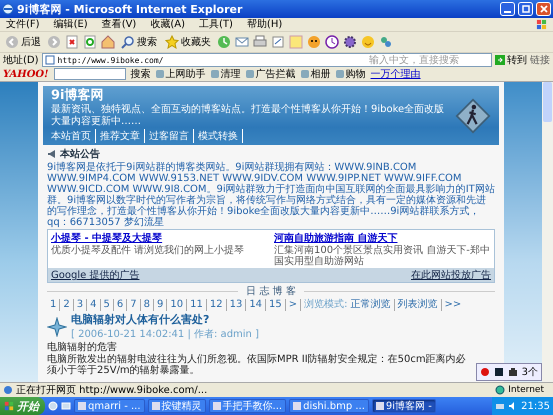  I want to click on clock-icon, so click(332, 42).